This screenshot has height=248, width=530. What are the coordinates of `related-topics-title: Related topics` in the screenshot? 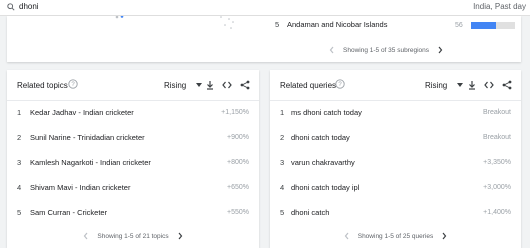 It's located at (42, 85).